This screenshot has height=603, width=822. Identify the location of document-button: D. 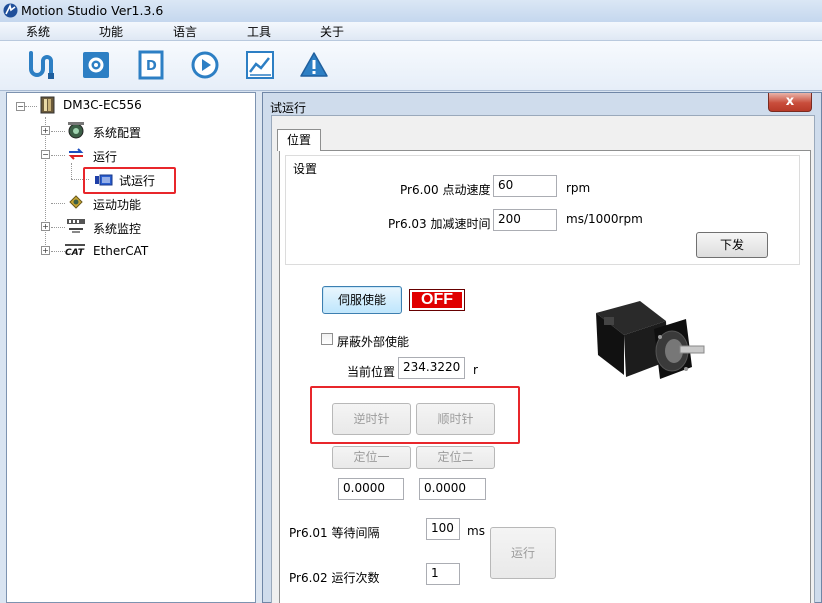
(151, 65).